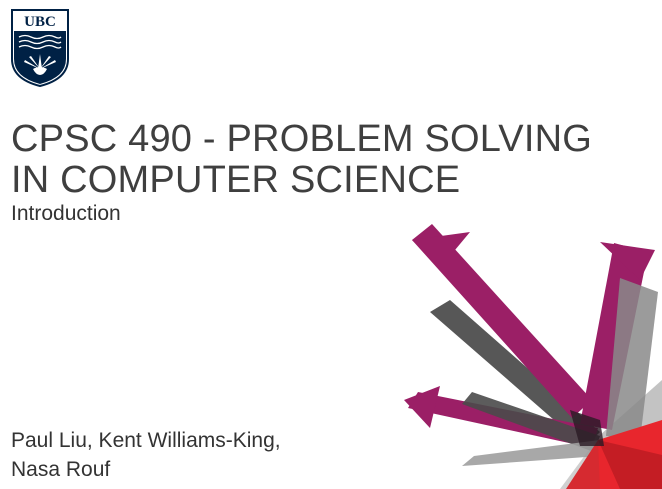  What do you see at coordinates (211, 455) in the screenshot?
I see `authors-block: Paul Liu, Kent Williams-King, Nasa Rouf` at bounding box center [211, 455].